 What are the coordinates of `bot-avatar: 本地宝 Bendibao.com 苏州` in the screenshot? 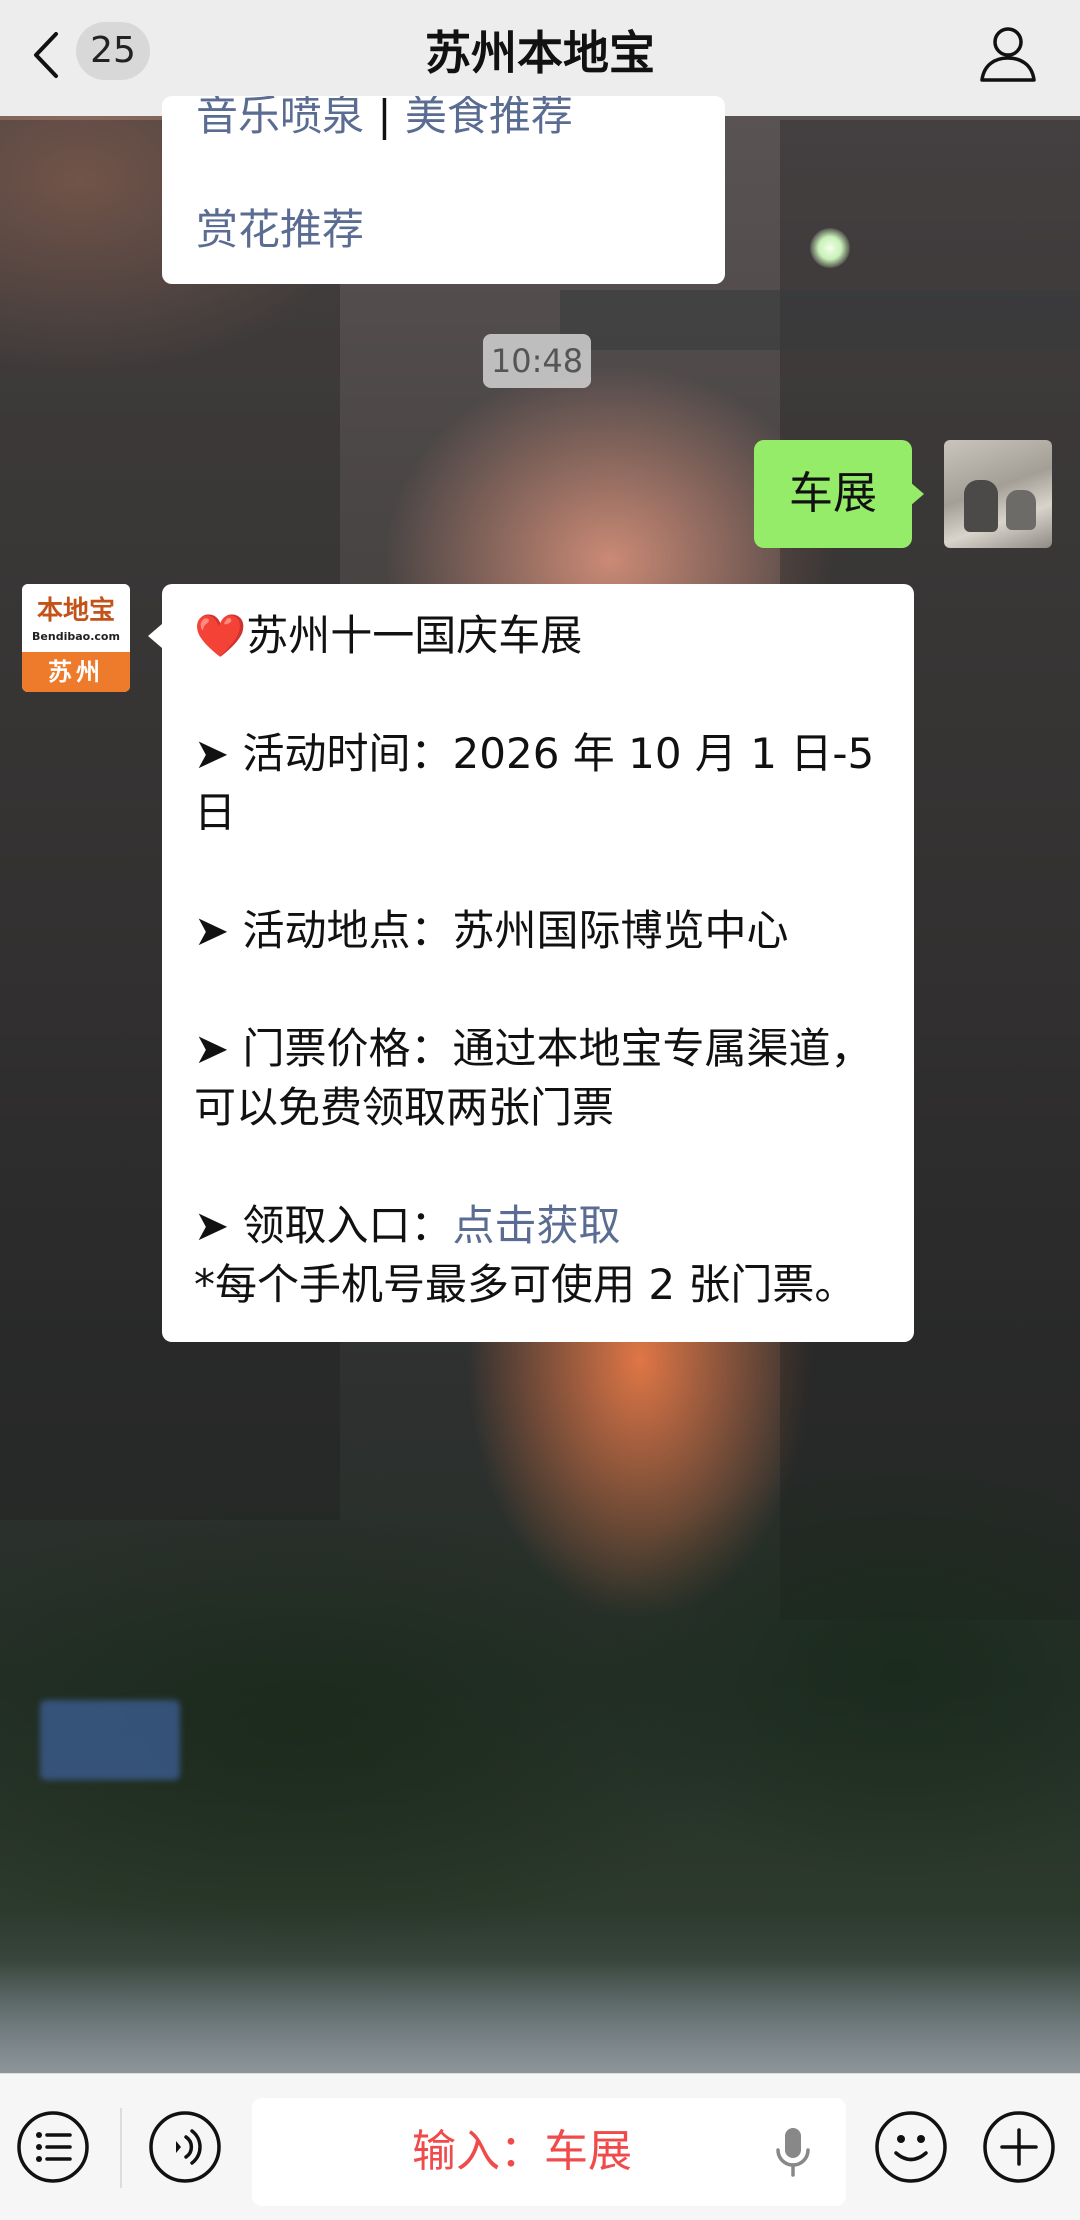 It's located at (76, 638).